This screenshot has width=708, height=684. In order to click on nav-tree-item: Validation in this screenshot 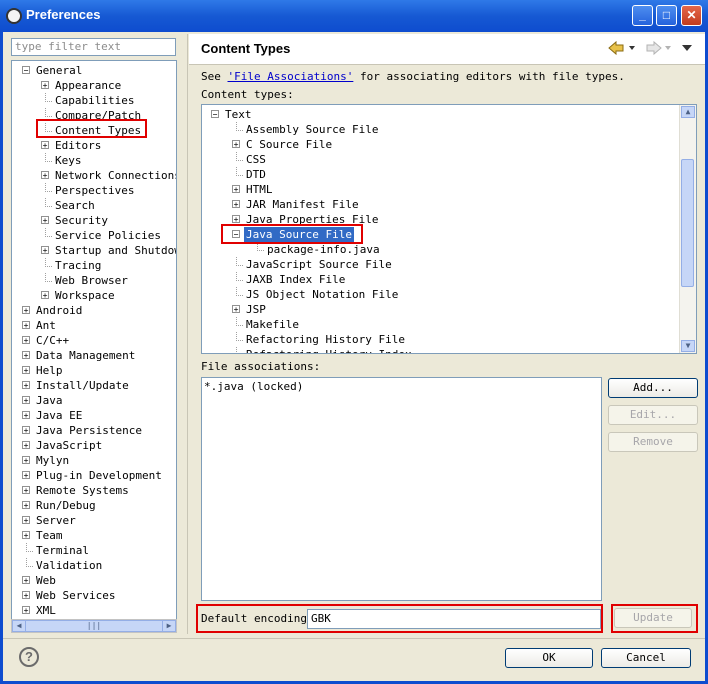, I will do `click(69, 565)`.